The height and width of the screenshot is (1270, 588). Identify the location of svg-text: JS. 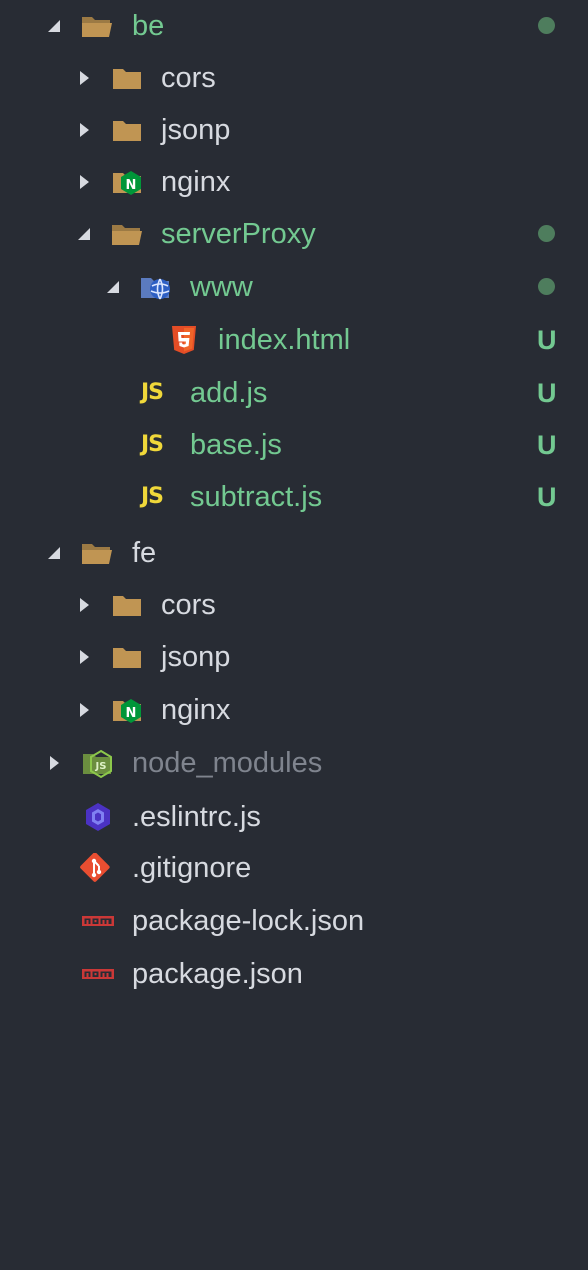
(101, 766).